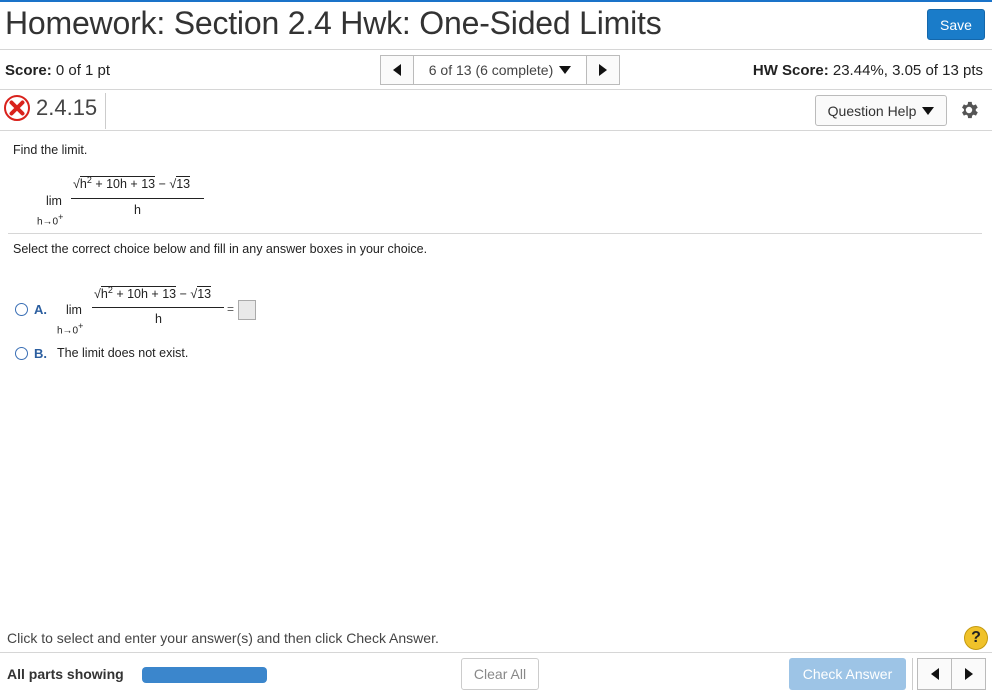 This screenshot has width=992, height=698. I want to click on top-accent-line, so click(496, 1).